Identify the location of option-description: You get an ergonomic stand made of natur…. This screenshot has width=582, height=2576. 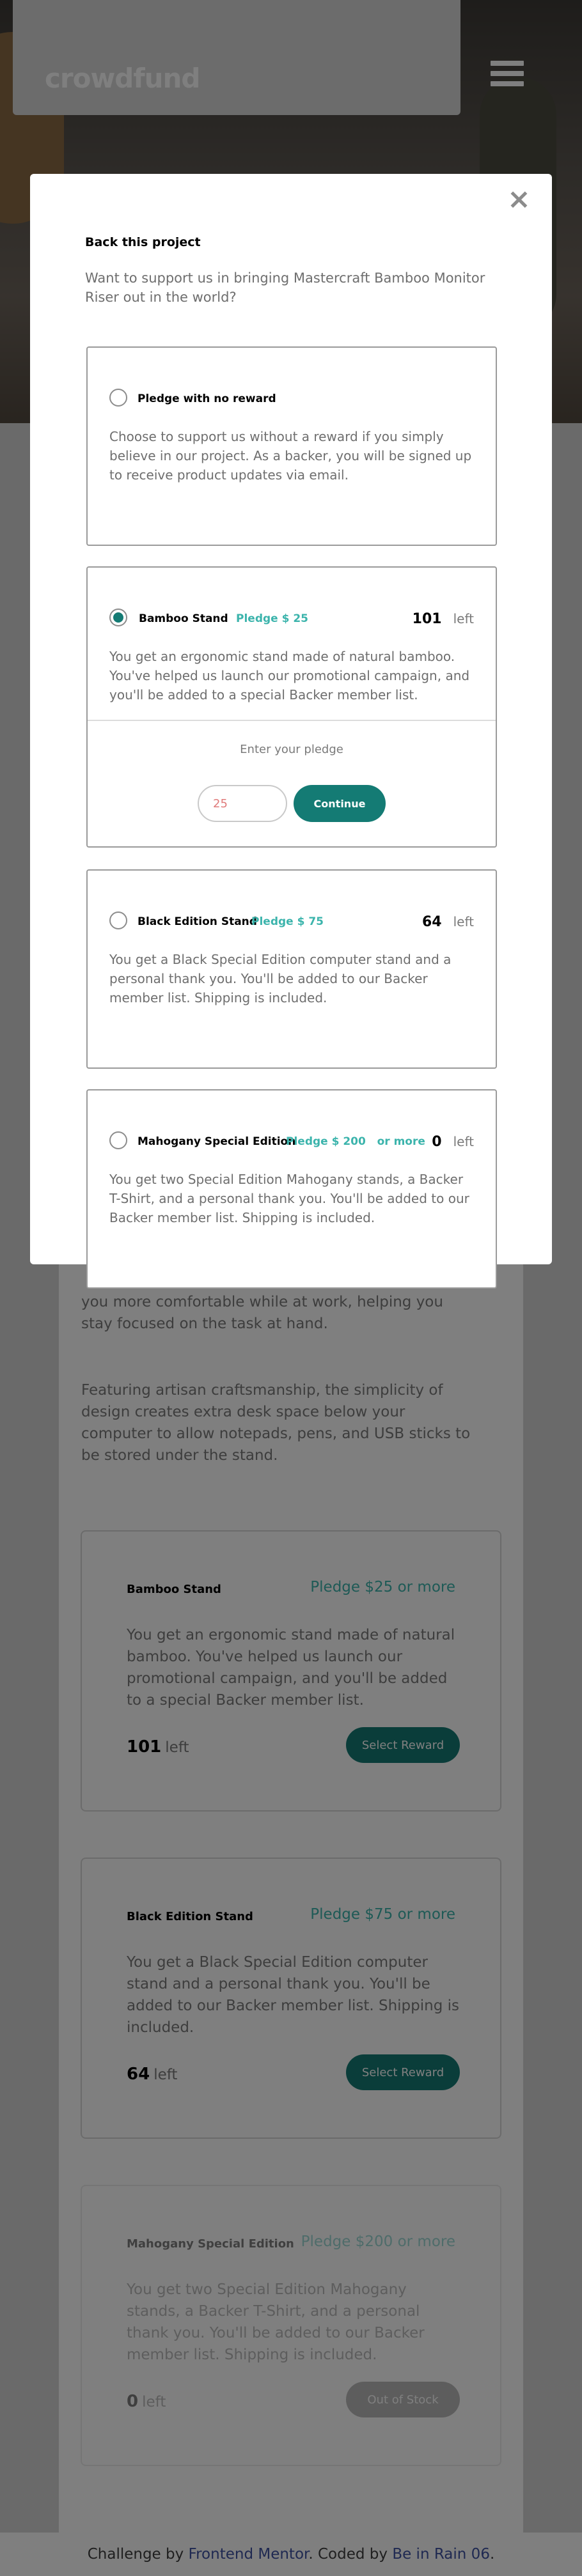
(289, 676).